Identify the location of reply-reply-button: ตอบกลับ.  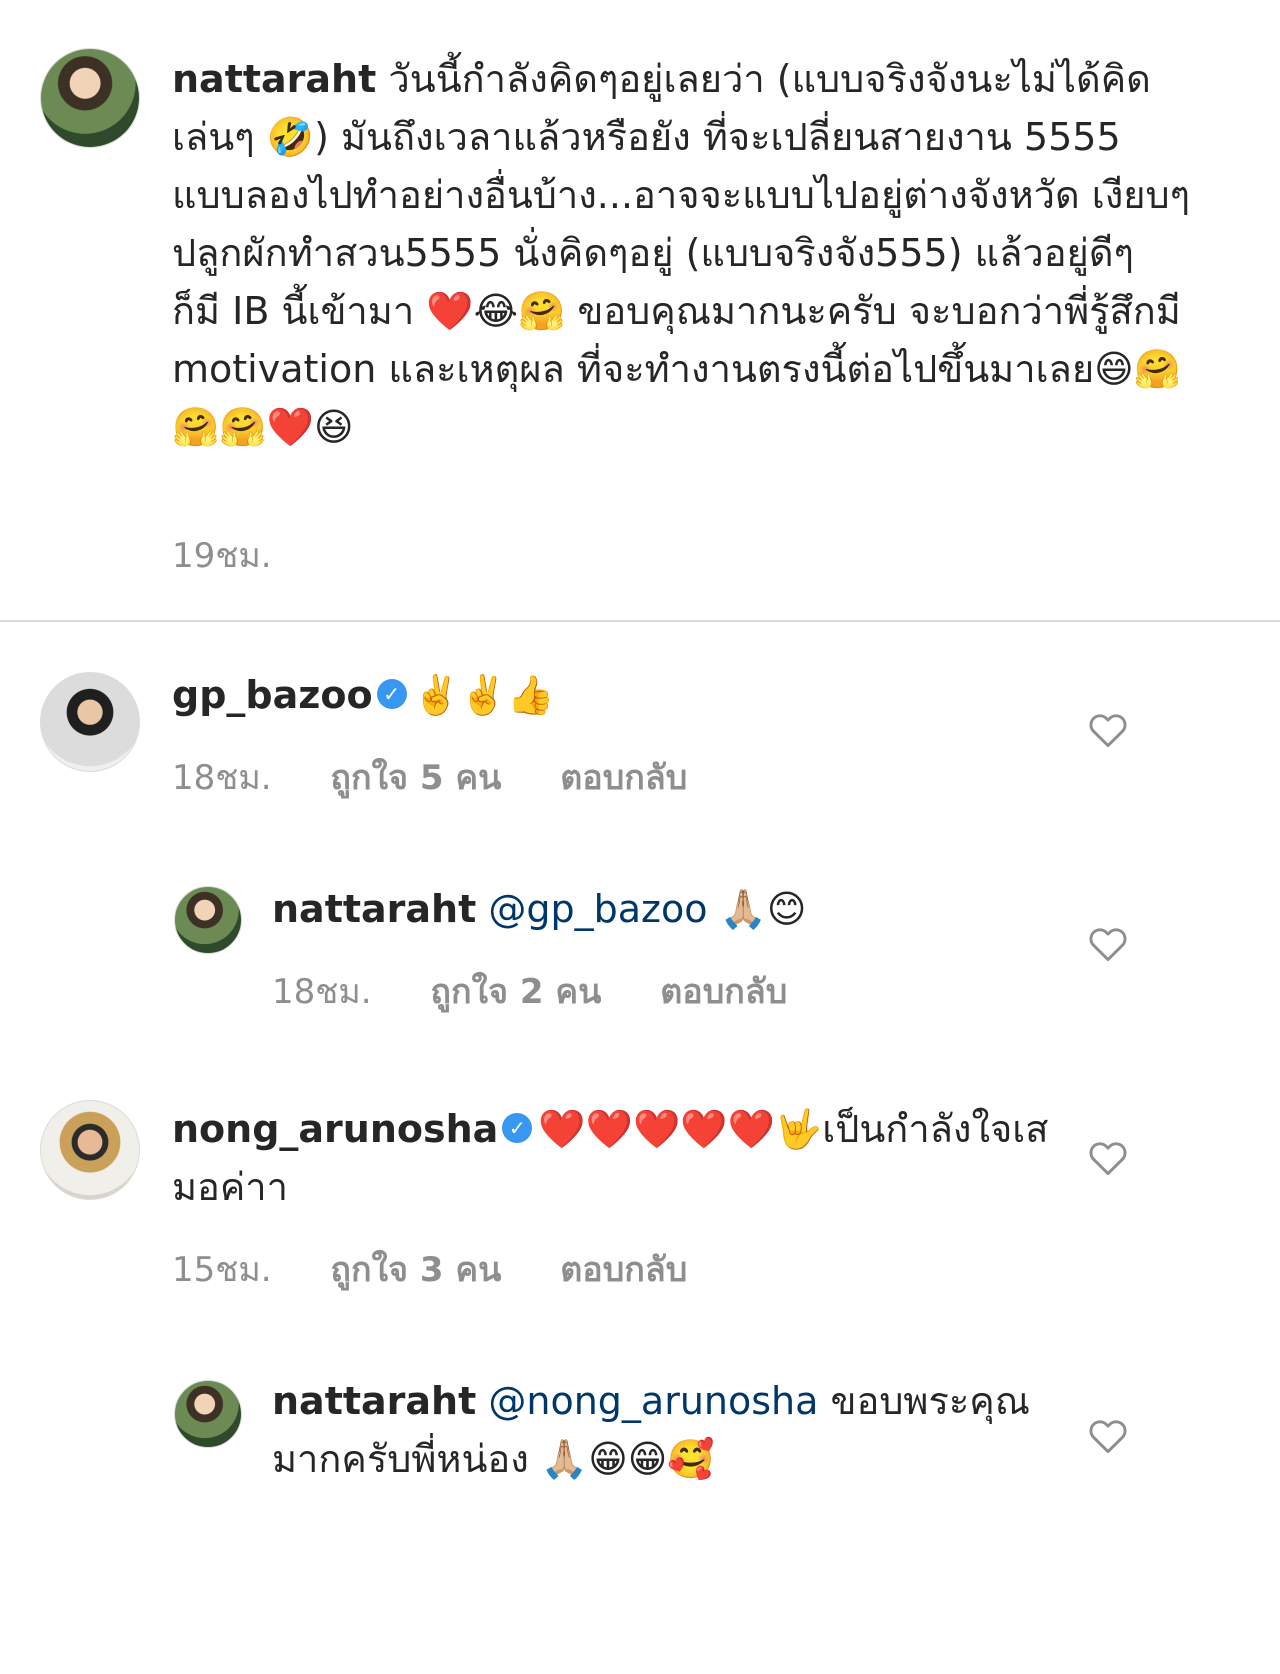
(723, 992).